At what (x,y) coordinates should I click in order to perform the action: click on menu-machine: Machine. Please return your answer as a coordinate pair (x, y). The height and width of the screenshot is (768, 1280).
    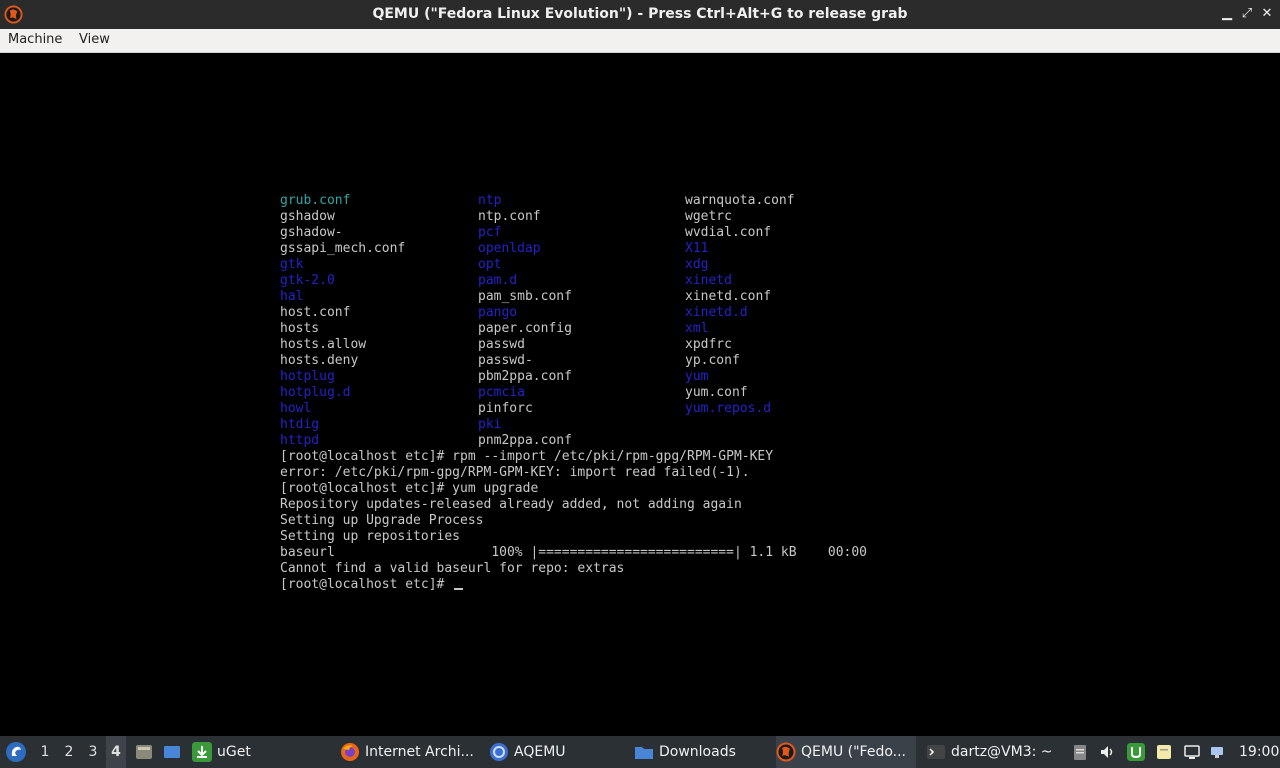
    Looking at the image, I should click on (35, 39).